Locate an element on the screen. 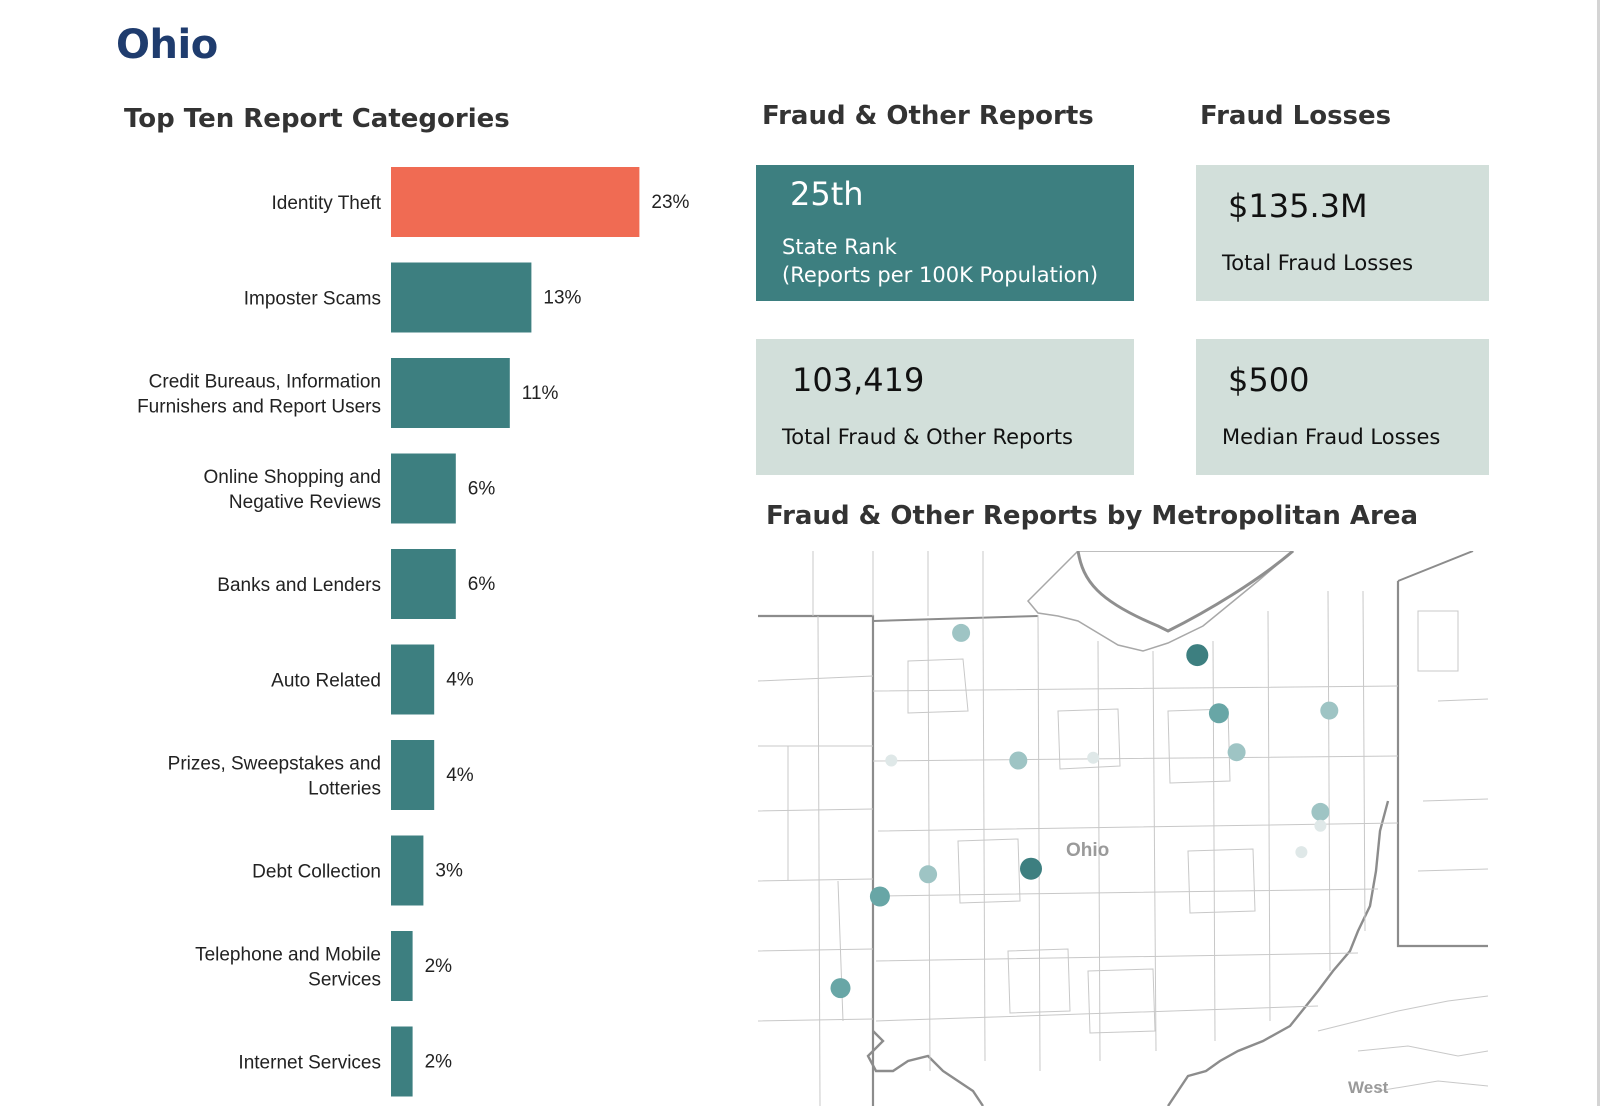 This screenshot has width=1600, height=1106. state-rank-label: State Rank (Reports per 100K Population) is located at coordinates (940, 261).